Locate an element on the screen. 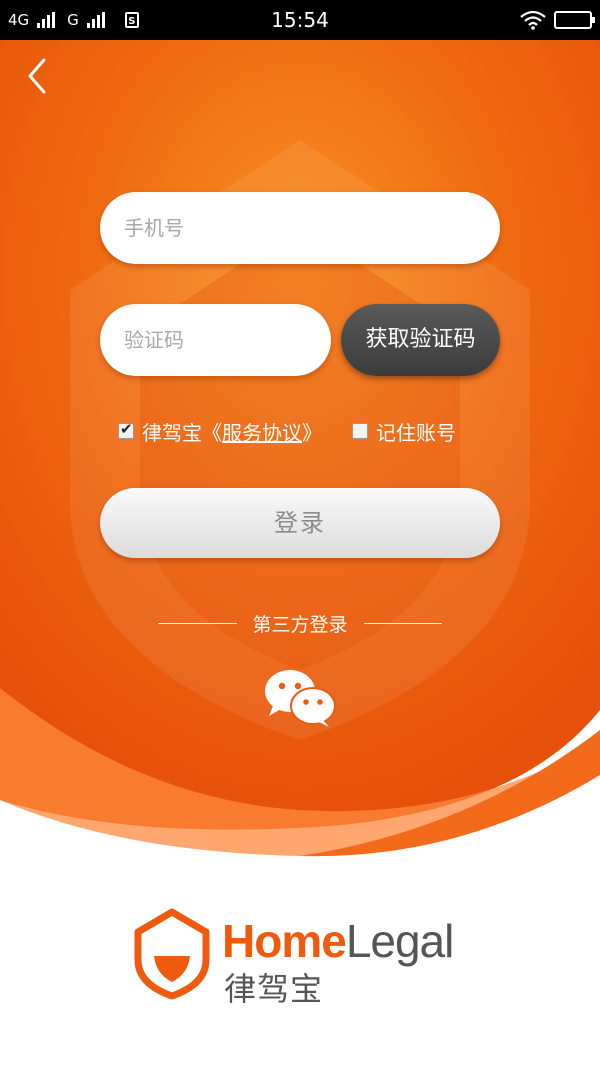 The height and width of the screenshot is (1067, 600). third-party-label: 第三方登录 is located at coordinates (300, 624).